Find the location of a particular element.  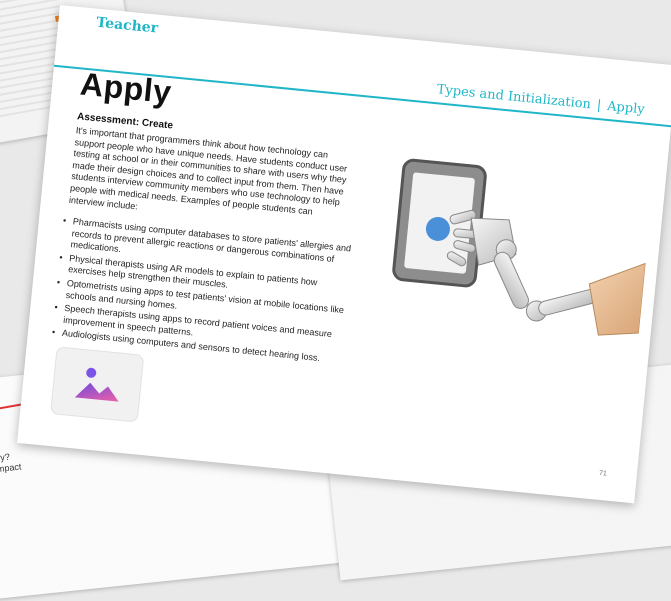

image-placeholder is located at coordinates (97, 384).